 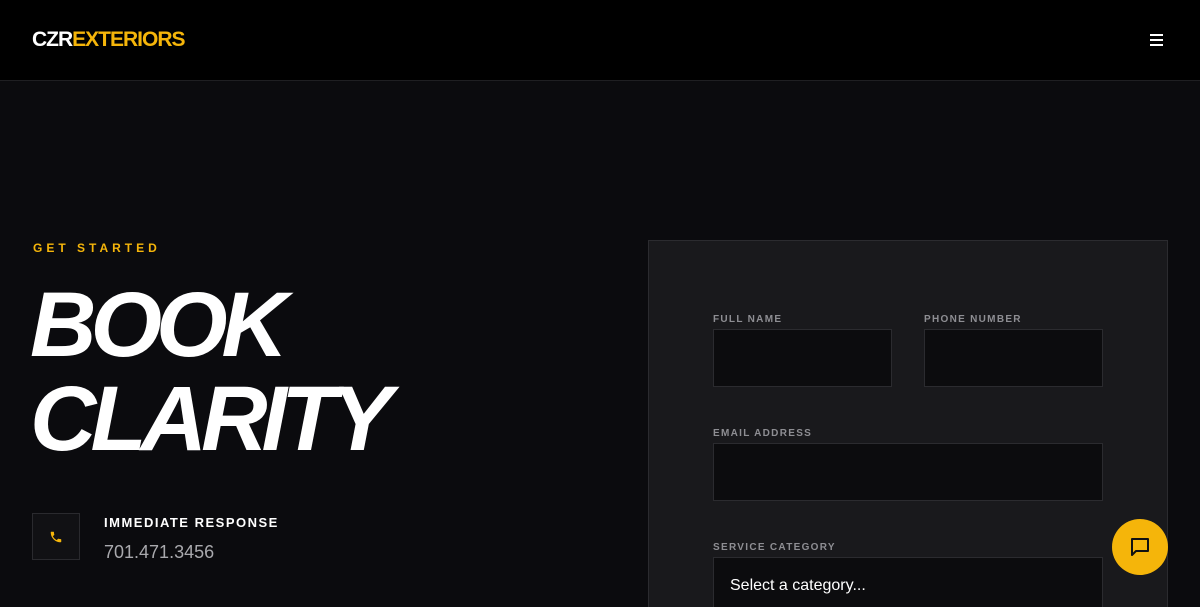 I want to click on logo: CZREXTERIORS, so click(x=109, y=40).